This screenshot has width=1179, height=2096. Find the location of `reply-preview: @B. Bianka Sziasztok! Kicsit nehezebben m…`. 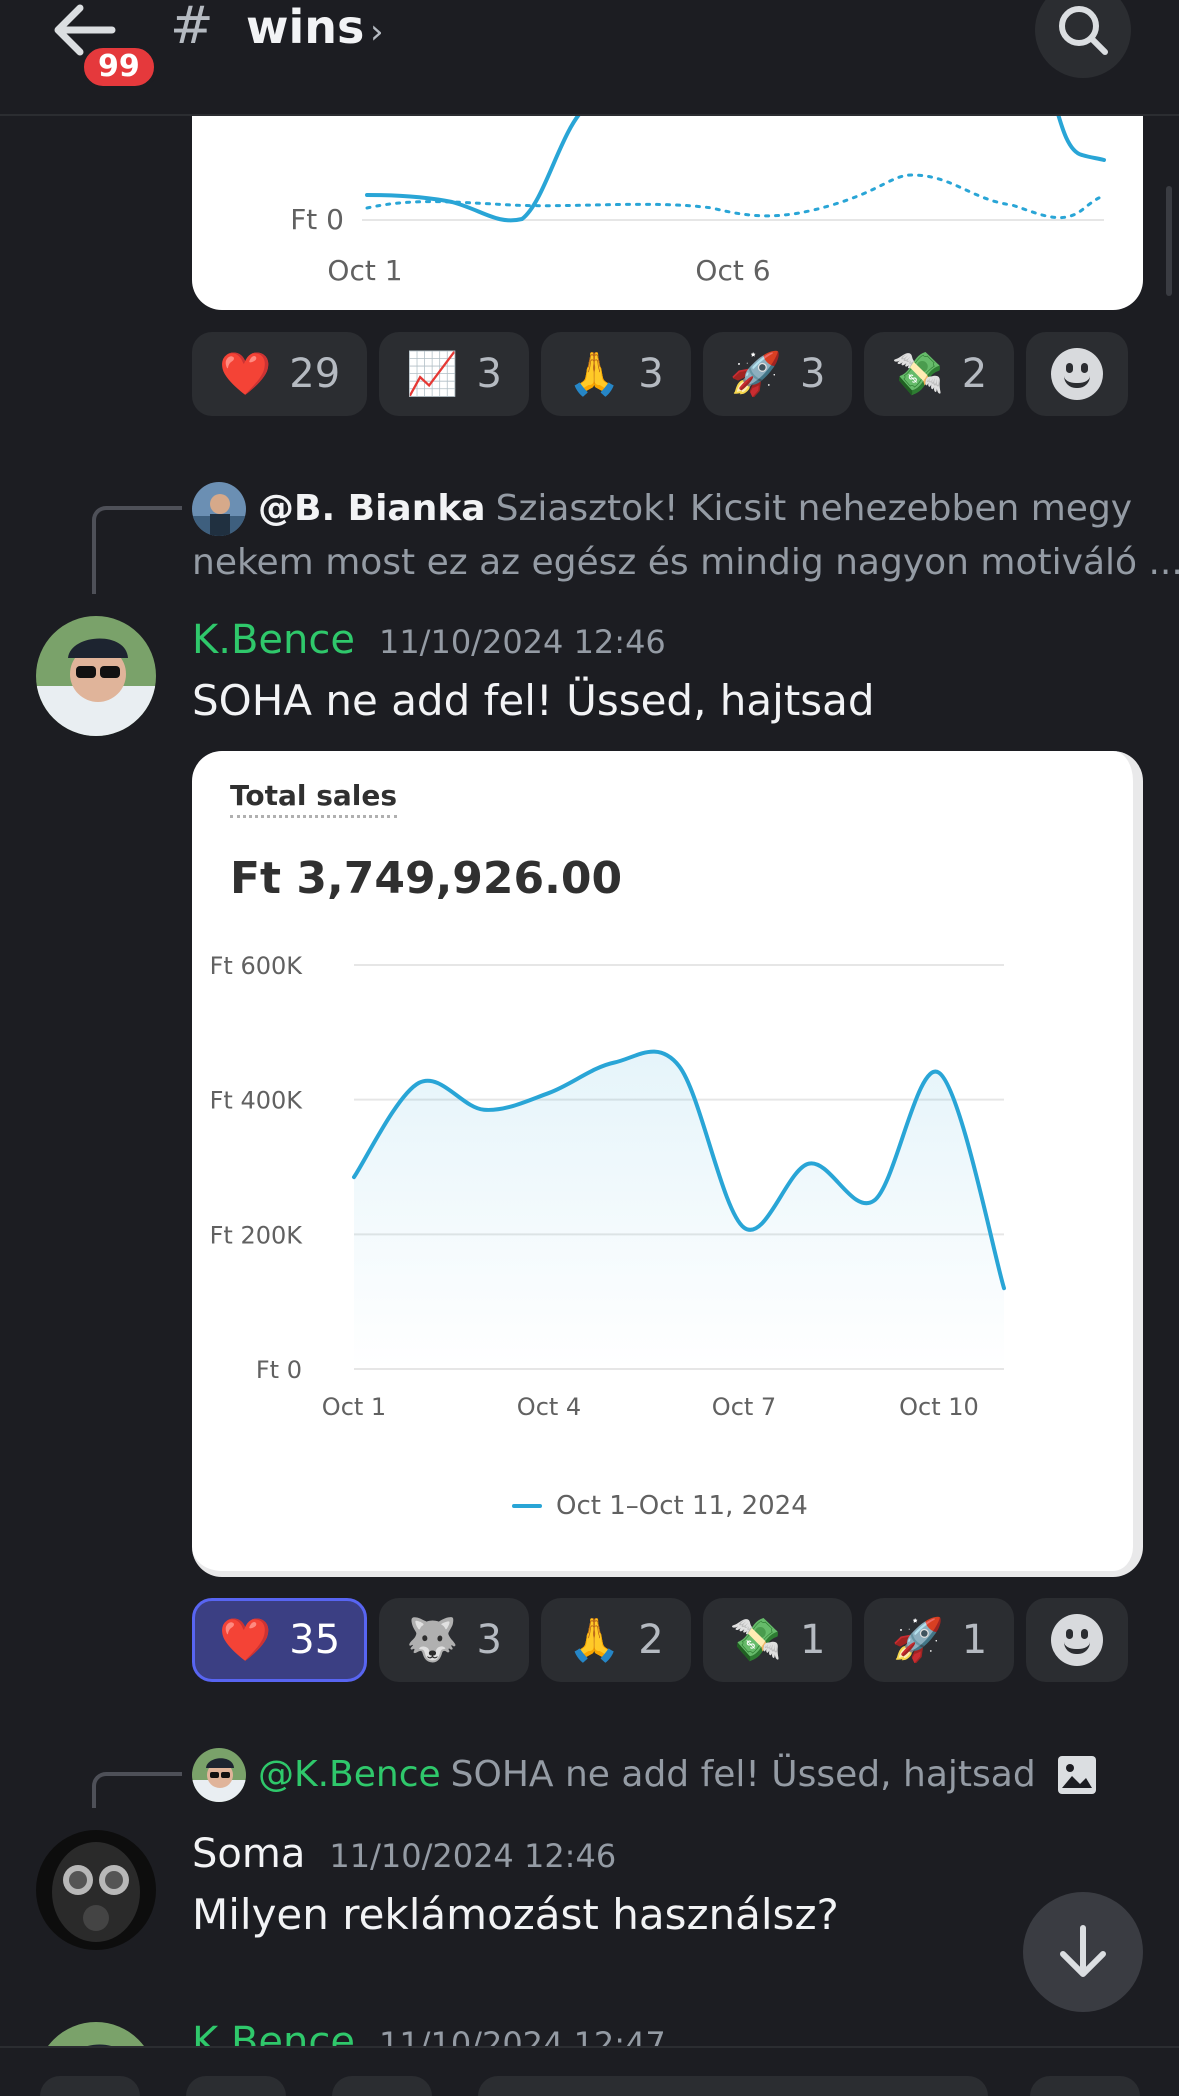

reply-preview: @B. Bianka Sziasztok! Kicsit nehezebben m… is located at coordinates (695, 509).